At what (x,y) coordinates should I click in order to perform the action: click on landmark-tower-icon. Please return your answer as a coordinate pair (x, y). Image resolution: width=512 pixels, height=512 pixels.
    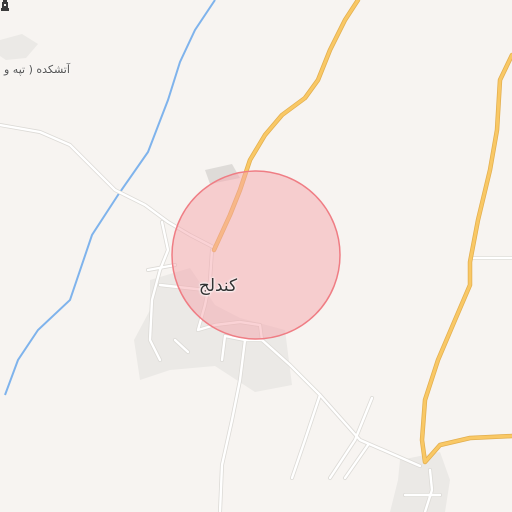
    Looking at the image, I should click on (5, 5).